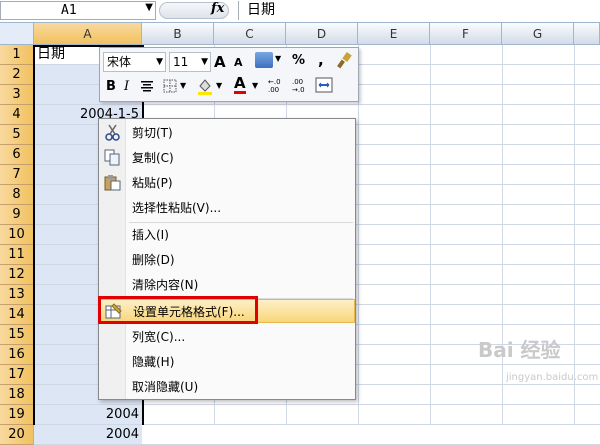  What do you see at coordinates (552, 377) in the screenshot?
I see `watermark-sub: jingyan.baidu.com` at bounding box center [552, 377].